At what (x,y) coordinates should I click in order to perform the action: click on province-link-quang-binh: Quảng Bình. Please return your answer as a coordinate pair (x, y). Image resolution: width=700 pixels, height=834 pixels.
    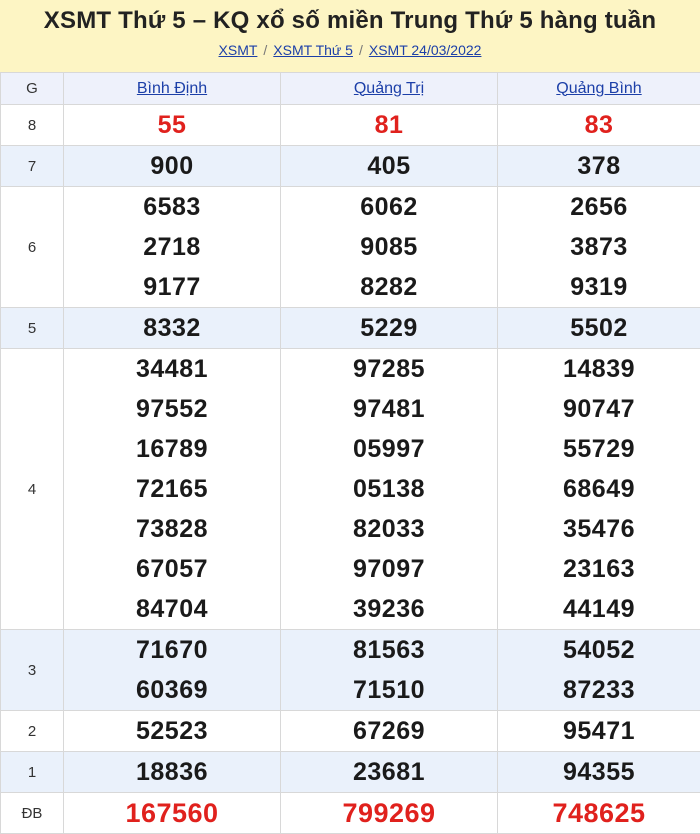
    Looking at the image, I should click on (598, 88).